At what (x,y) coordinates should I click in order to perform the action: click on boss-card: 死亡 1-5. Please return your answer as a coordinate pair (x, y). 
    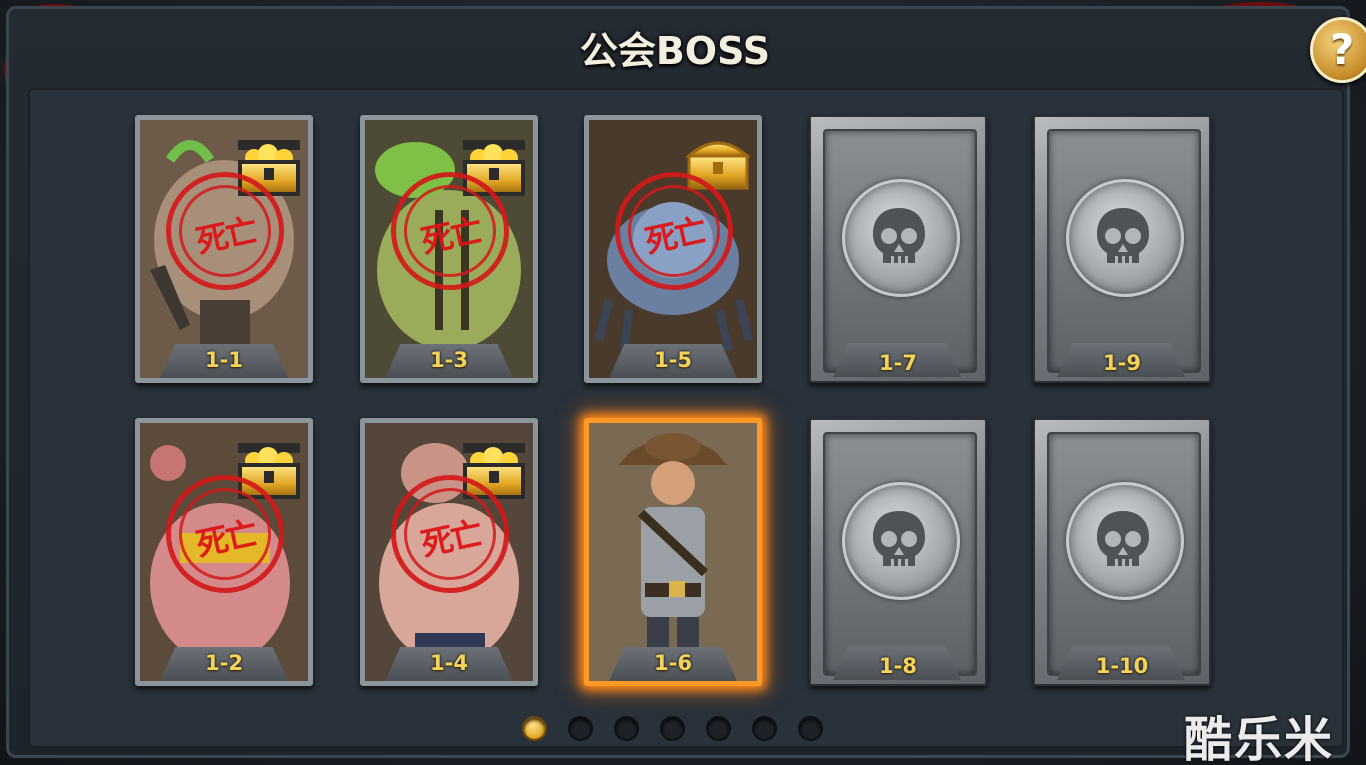
    Looking at the image, I should click on (673, 249).